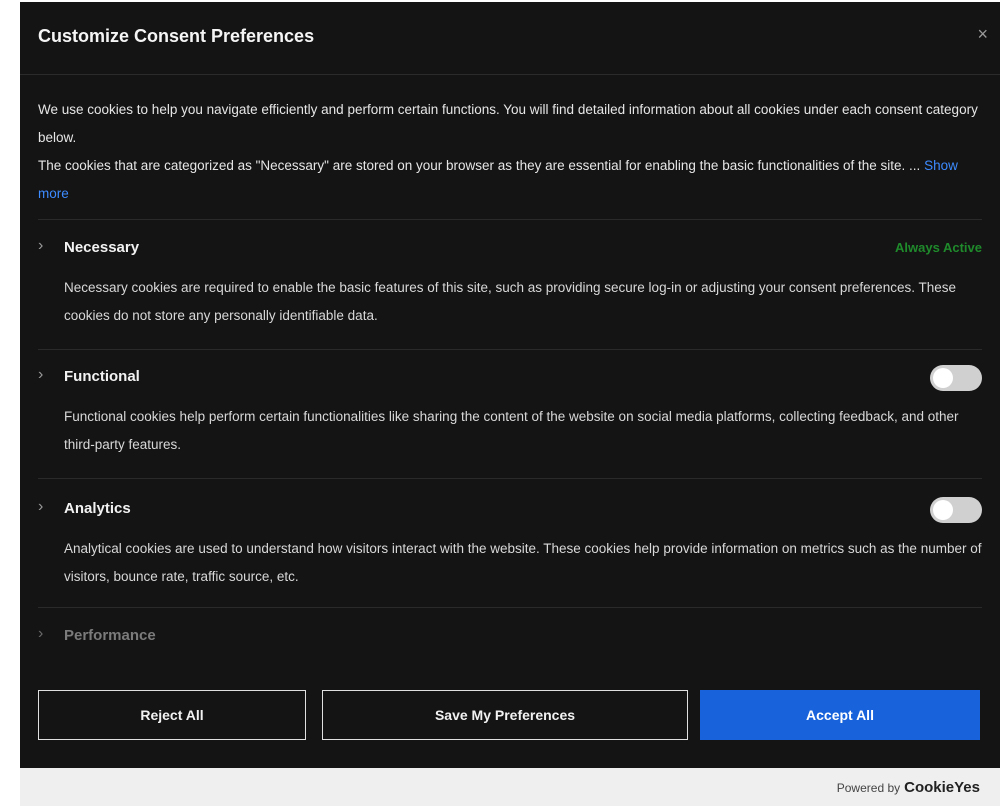  Describe the element at coordinates (97, 508) in the screenshot. I see `category-title: Analytics` at that location.